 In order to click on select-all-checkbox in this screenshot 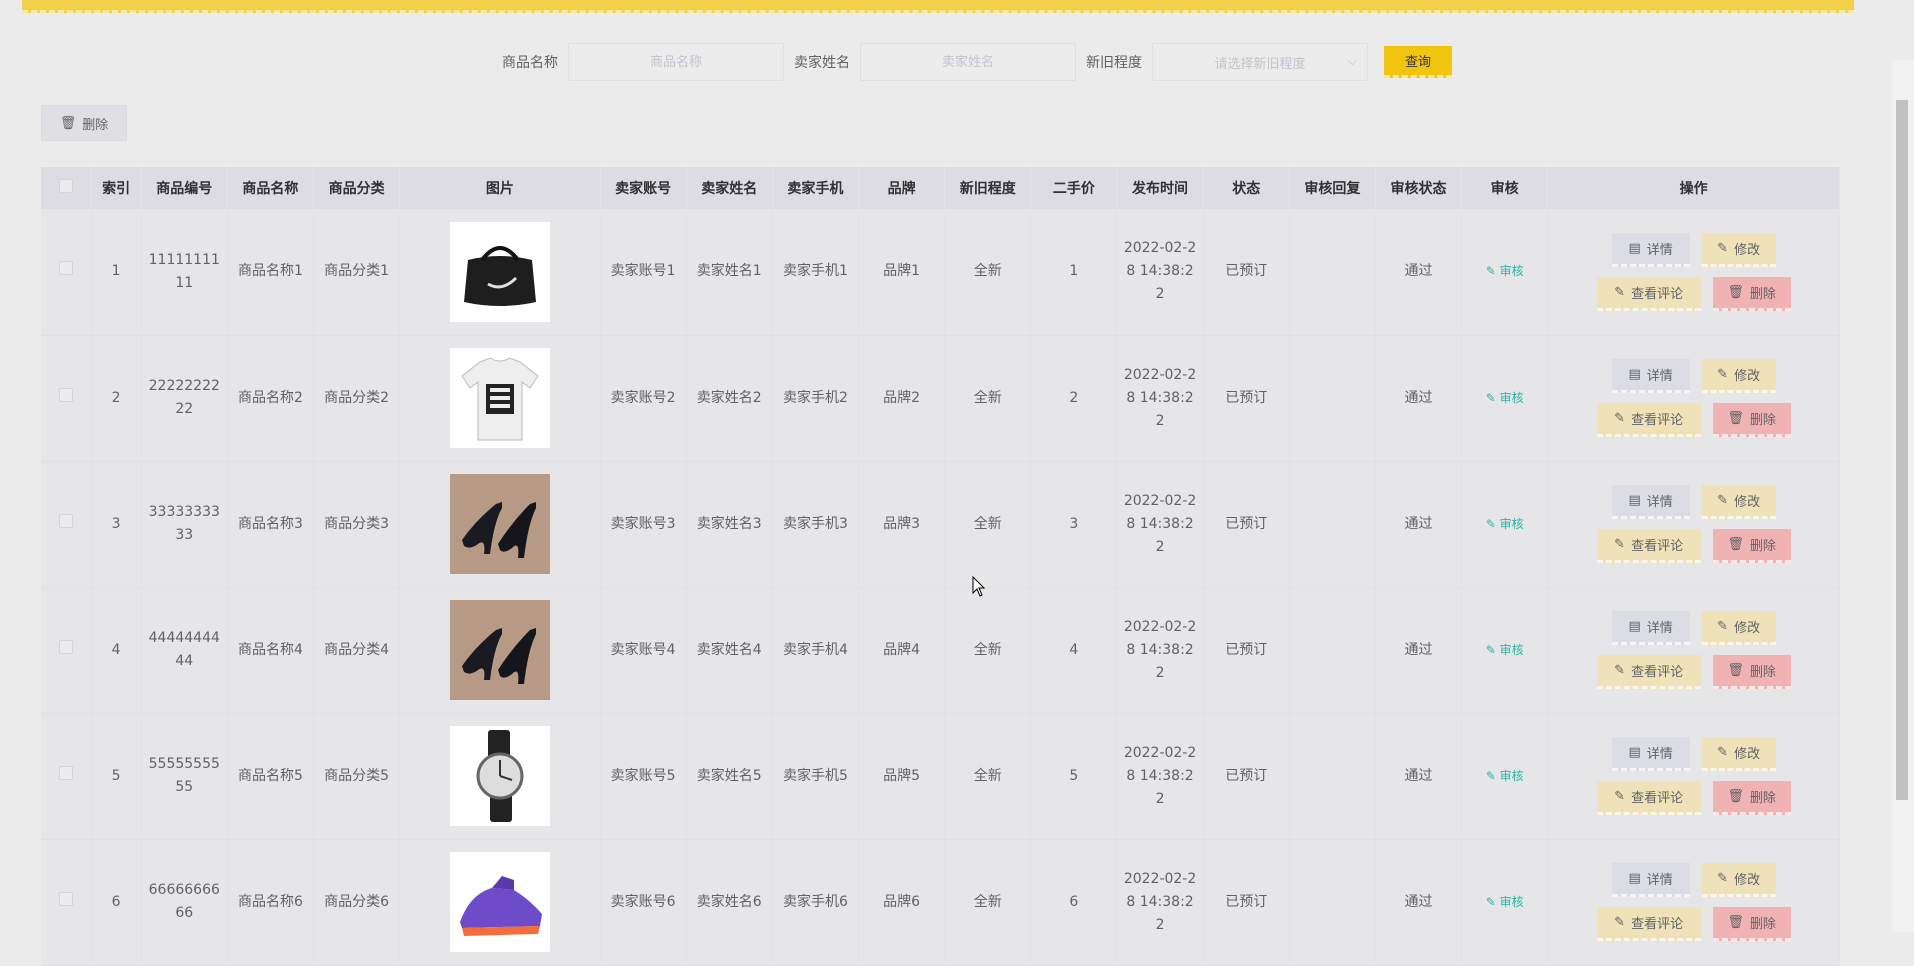, I will do `click(65, 186)`.